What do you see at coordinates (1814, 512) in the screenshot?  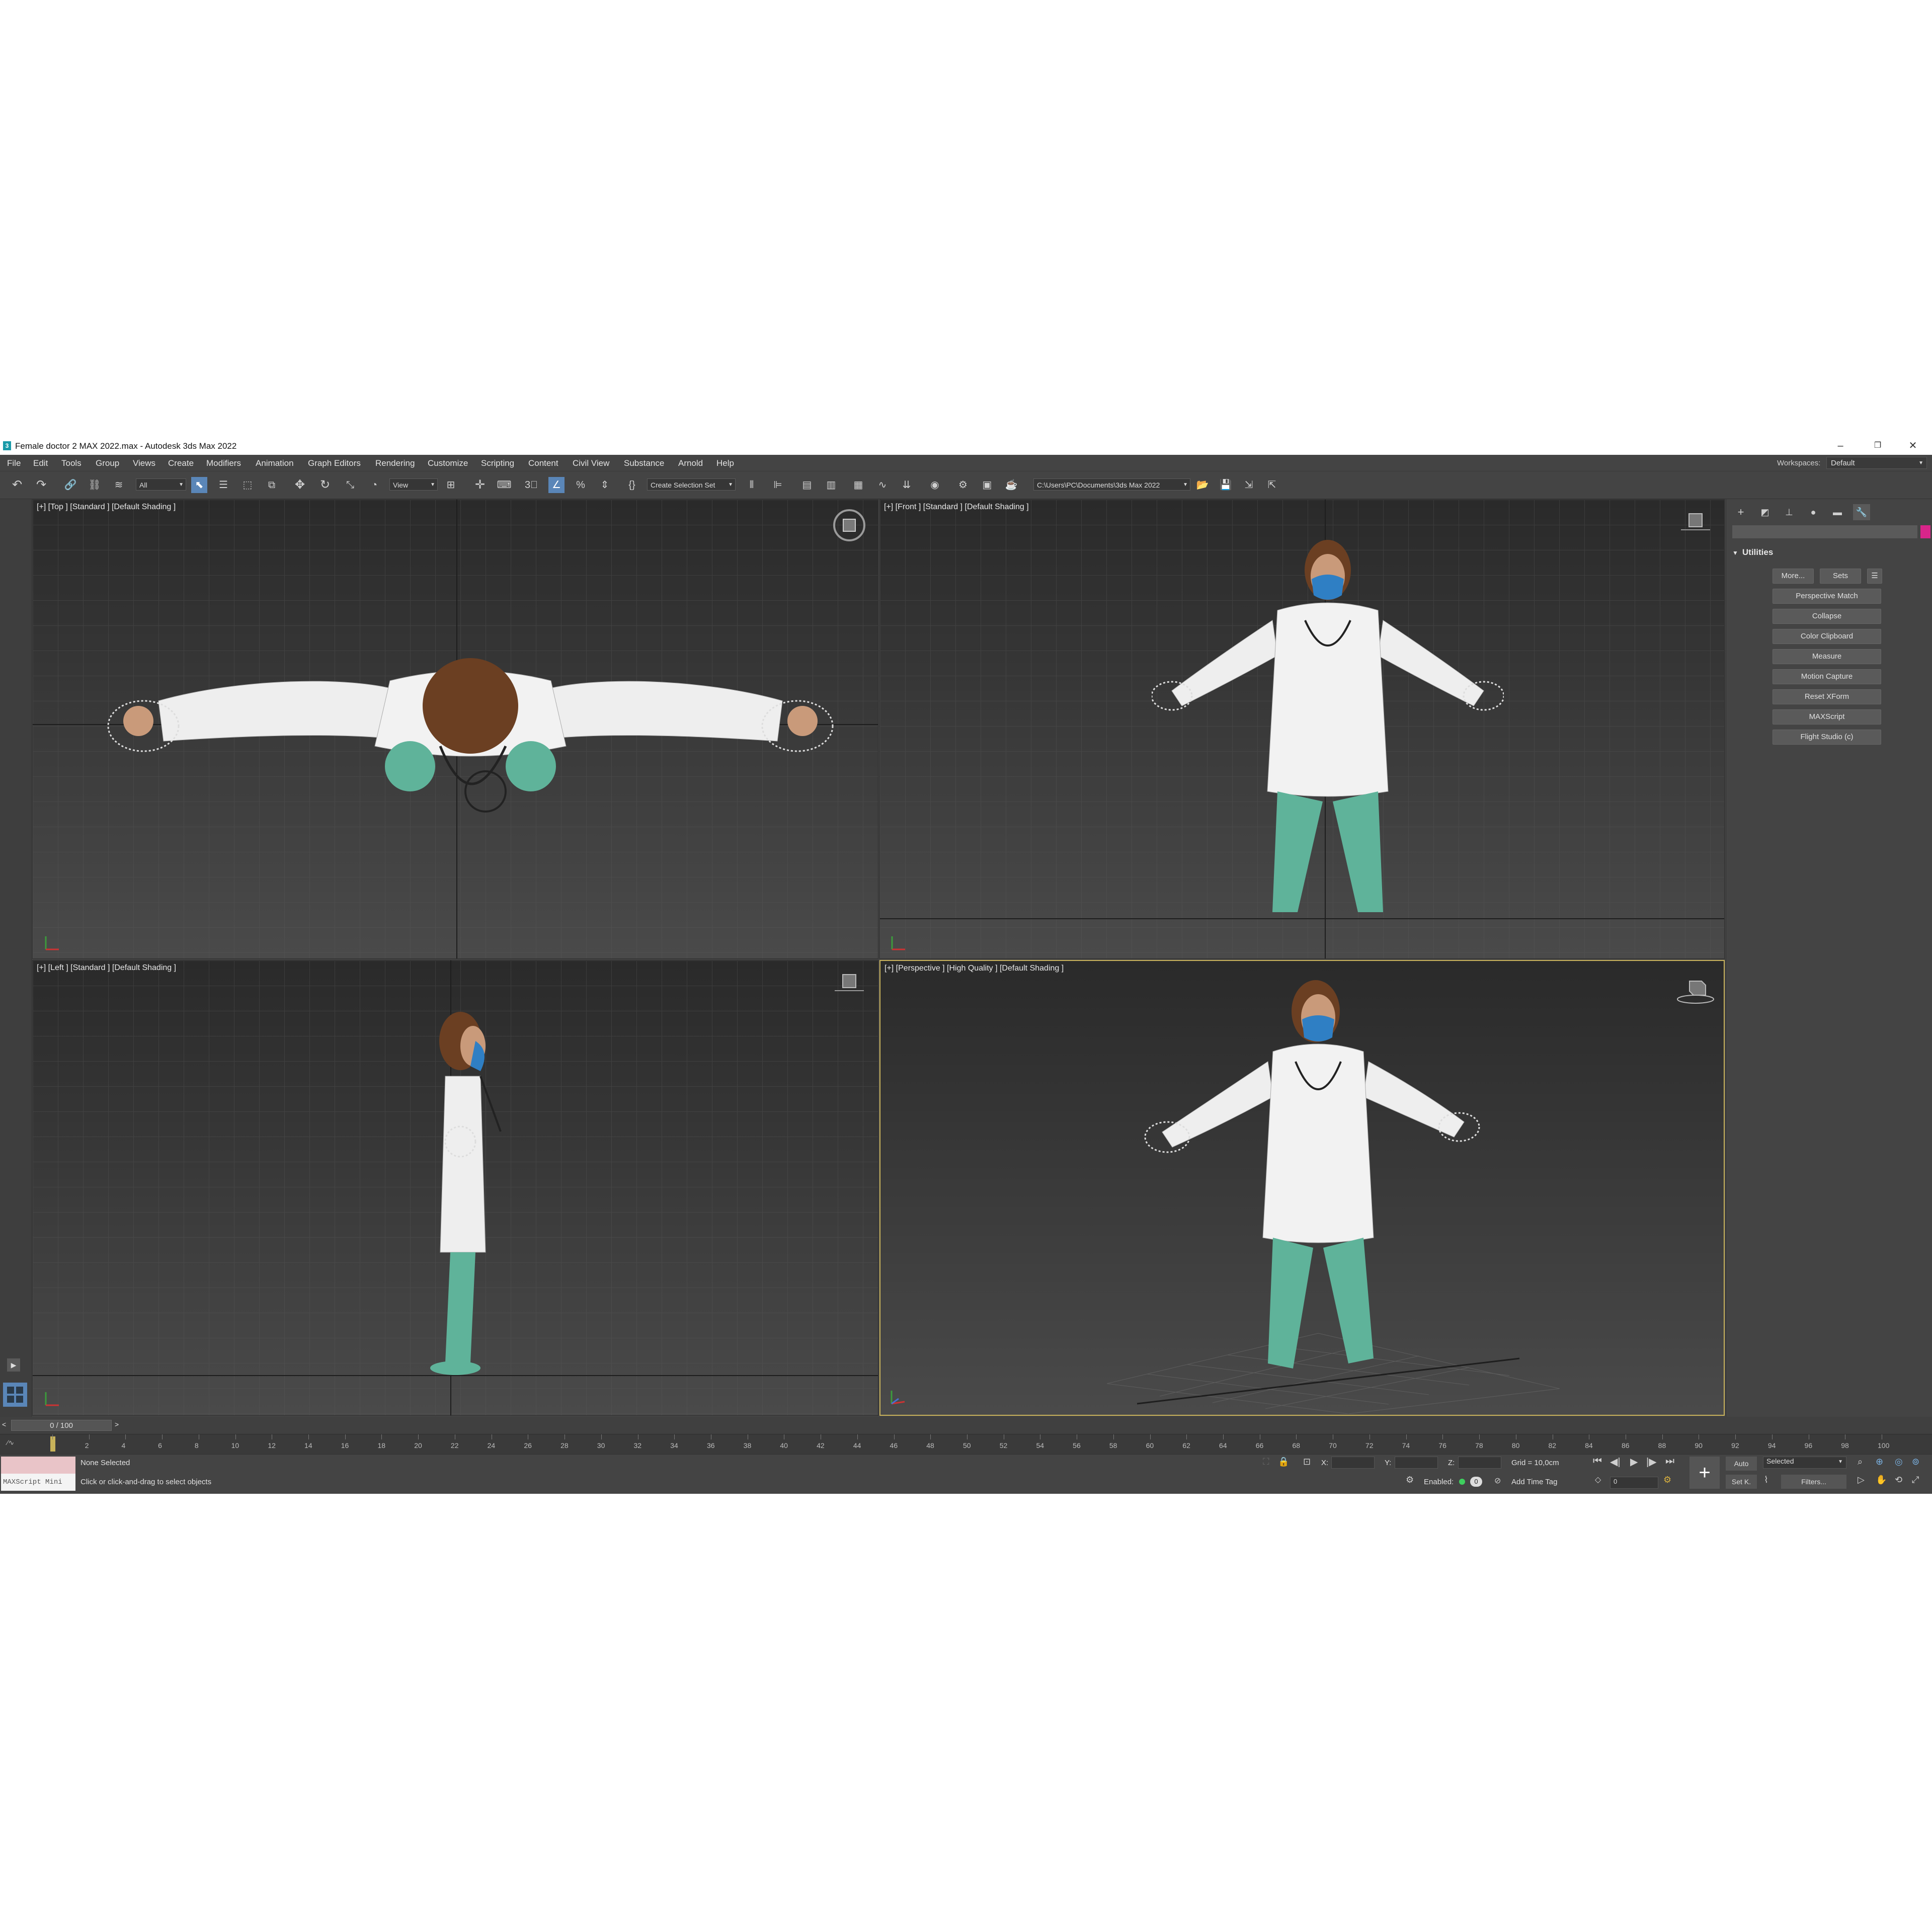 I see `motion-tab-icon: ●` at bounding box center [1814, 512].